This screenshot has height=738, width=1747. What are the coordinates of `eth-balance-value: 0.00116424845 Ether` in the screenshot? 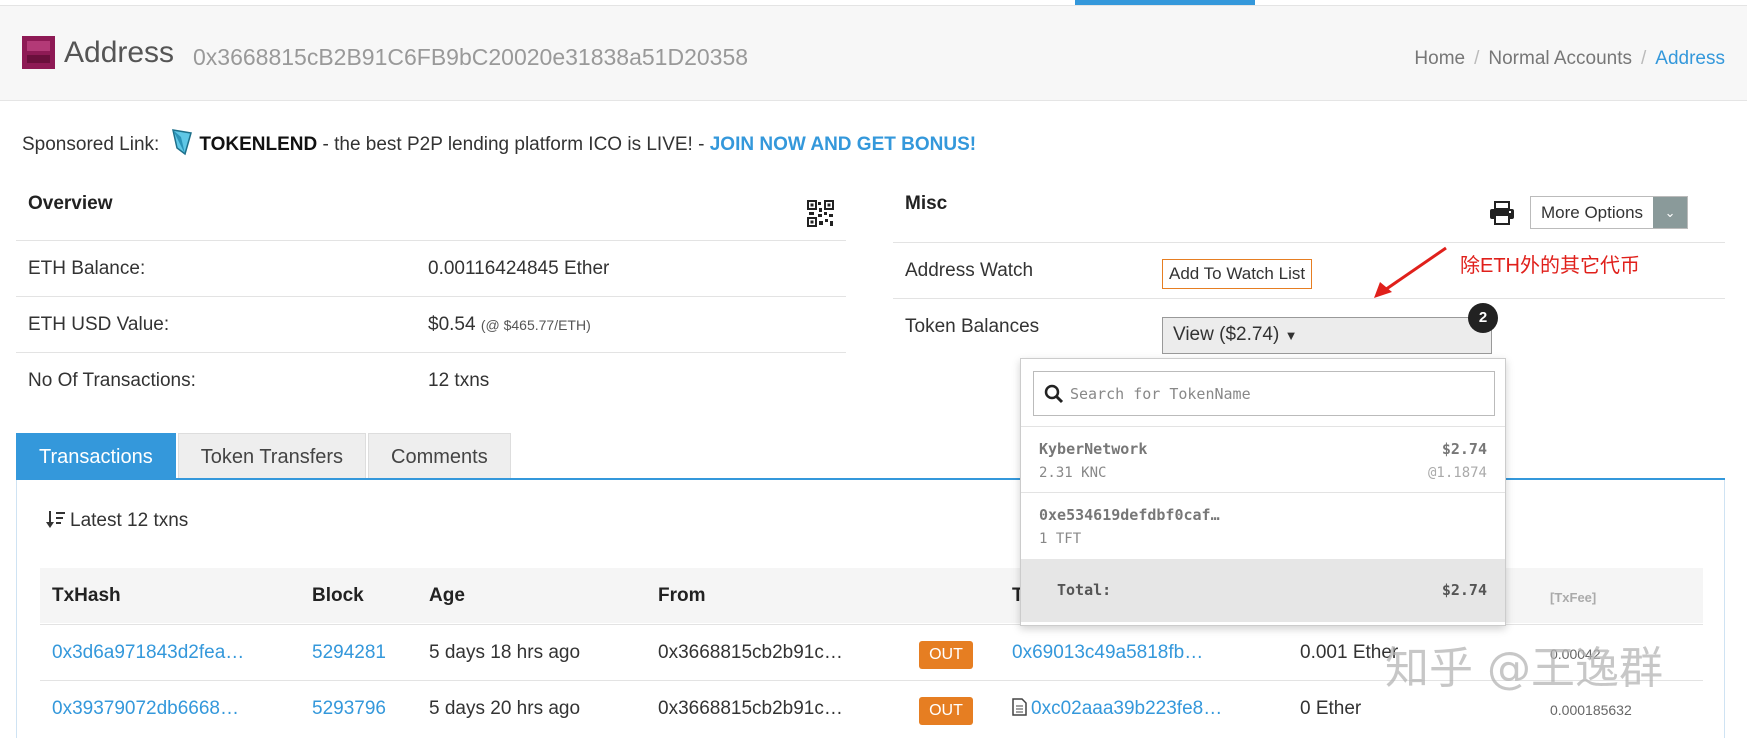 It's located at (519, 268).